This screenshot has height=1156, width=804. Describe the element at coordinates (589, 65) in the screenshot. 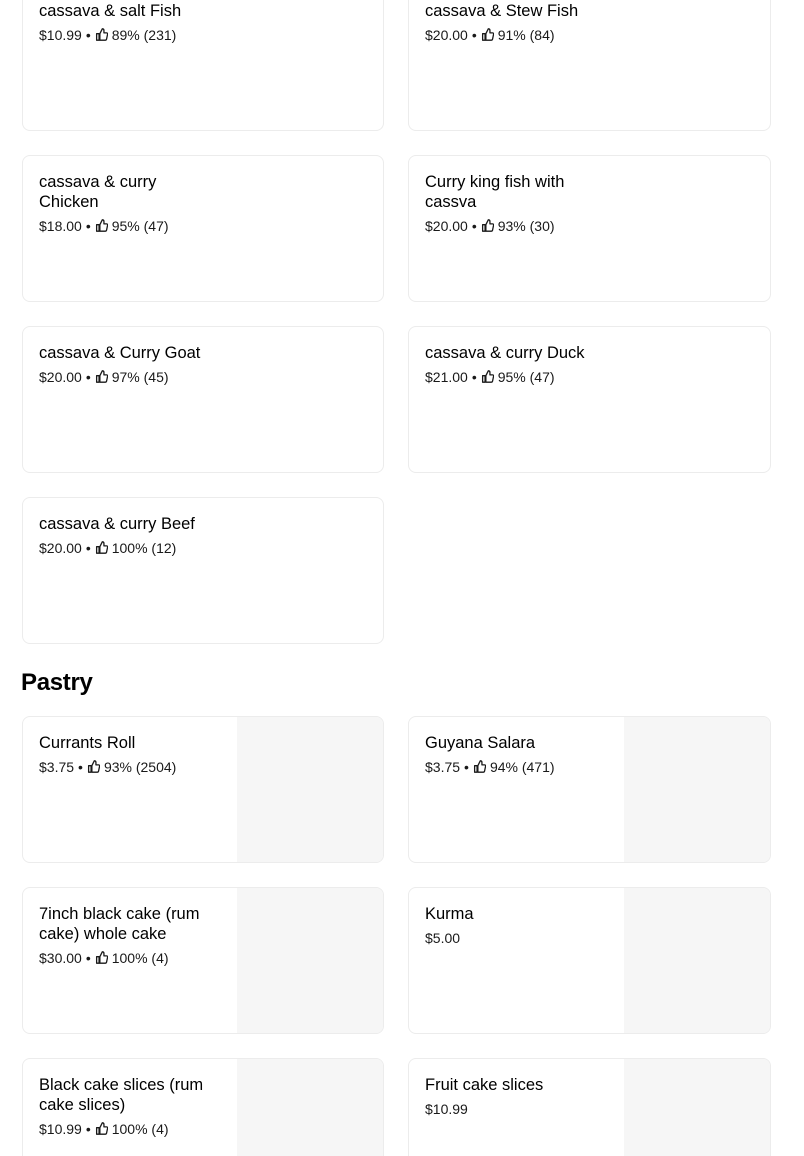

I see `menu-item-card: cassava & Stew Fish $20.00 • 91% (84)` at that location.